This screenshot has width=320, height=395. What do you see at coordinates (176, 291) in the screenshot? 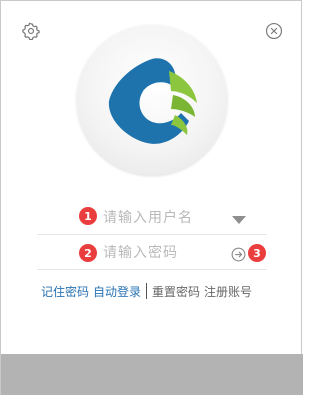
I see `reset-password-link: 重置密码` at bounding box center [176, 291].